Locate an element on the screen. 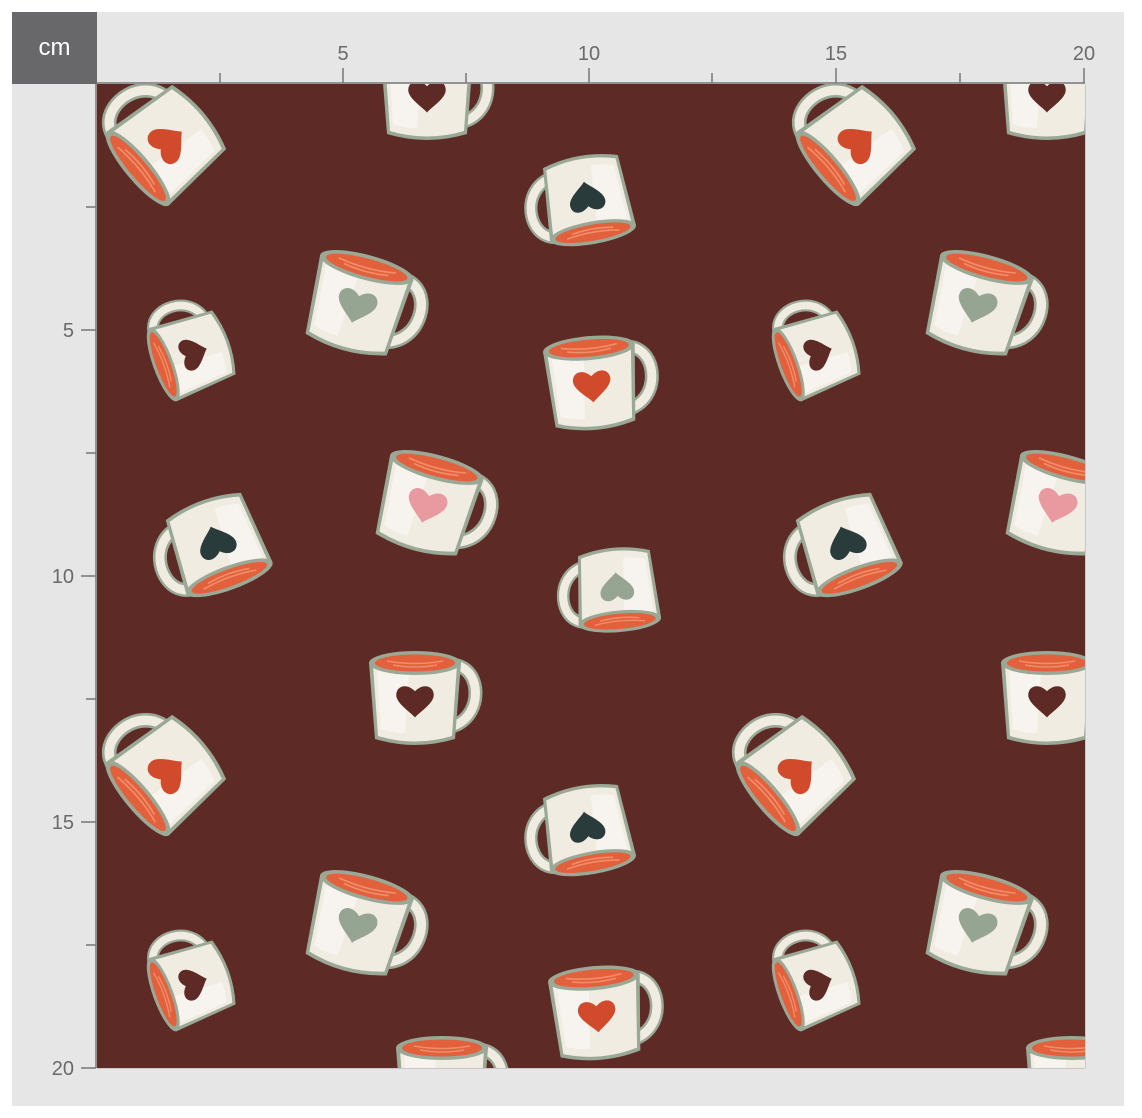  unit-label: cm is located at coordinates (54, 48).